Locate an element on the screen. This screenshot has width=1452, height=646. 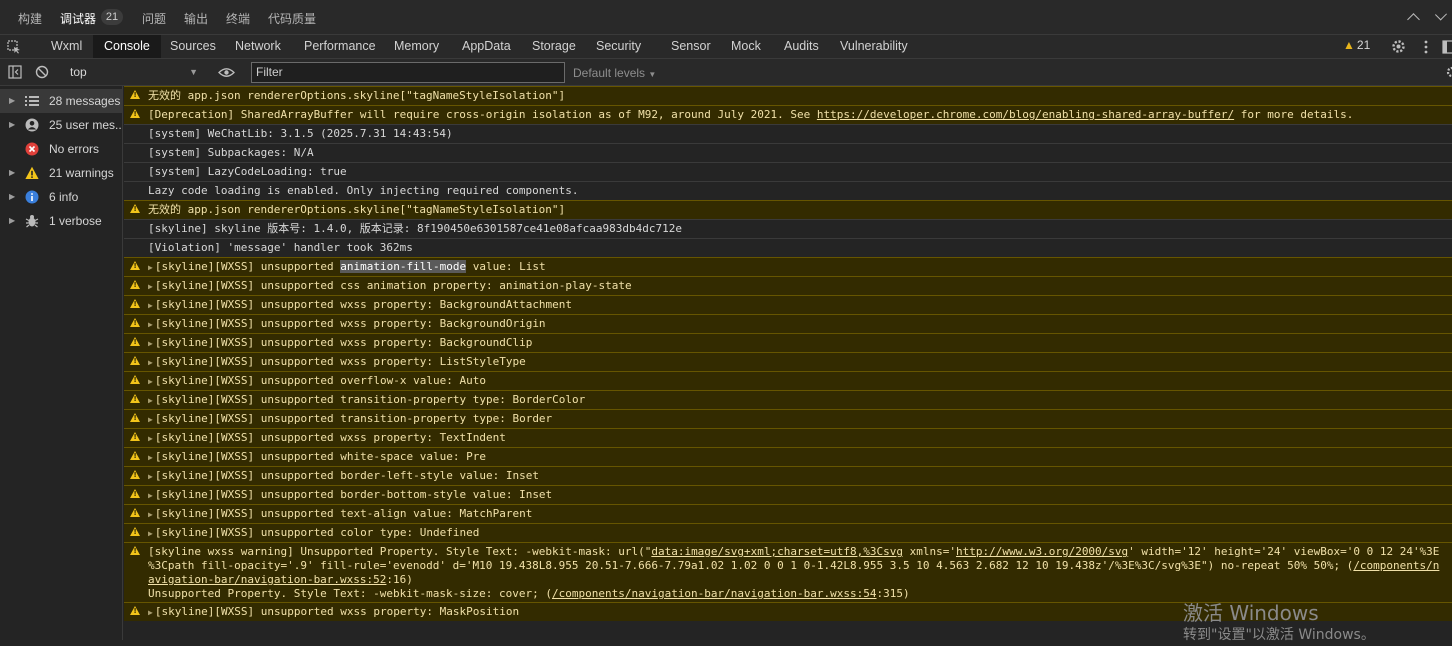
message-text: value: List is located at coordinates (506, 266).